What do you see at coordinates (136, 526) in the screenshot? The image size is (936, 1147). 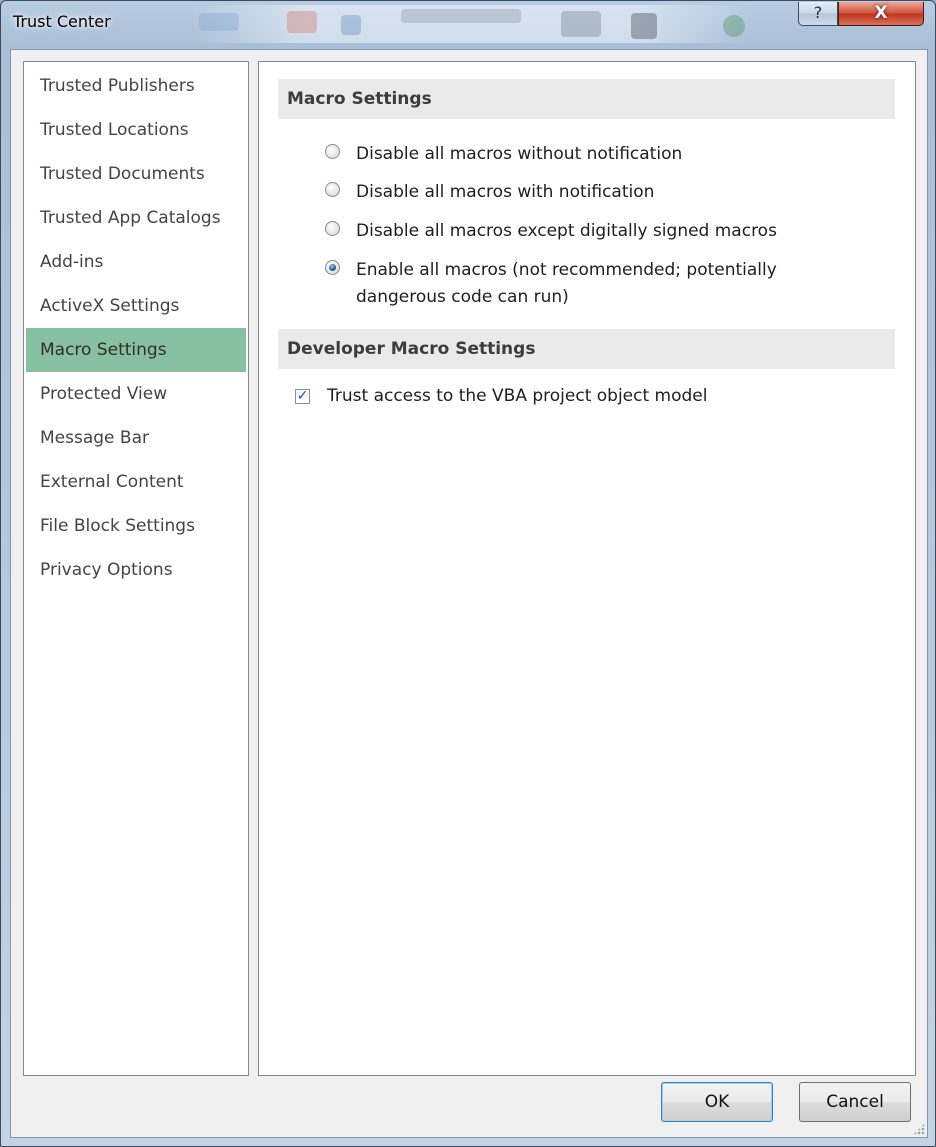 I see `sidebar-item-file-block-settings: File Block Settings` at bounding box center [136, 526].